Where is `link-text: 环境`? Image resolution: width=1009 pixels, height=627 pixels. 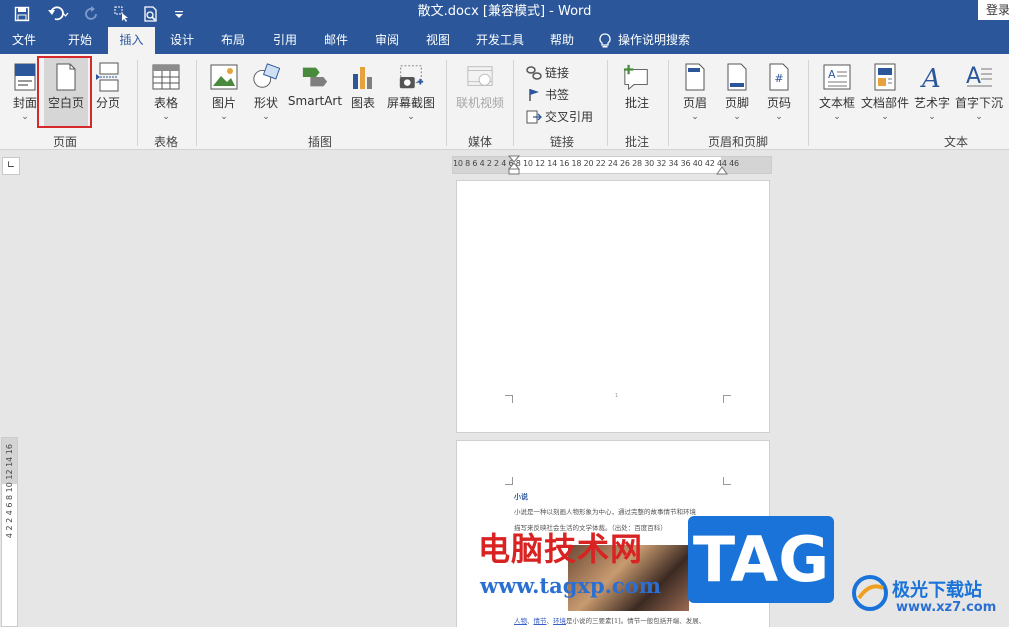
link-text: 环境 is located at coordinates (559, 621).